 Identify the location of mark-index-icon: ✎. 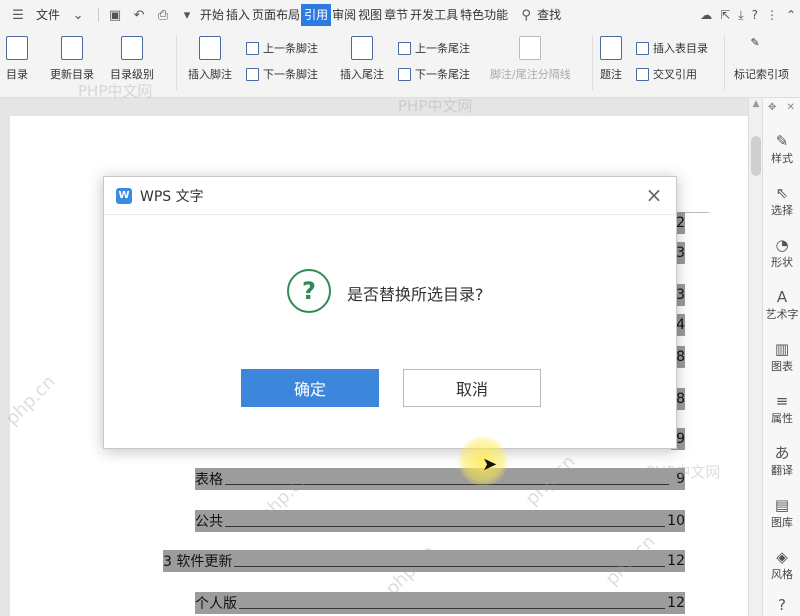
(755, 42).